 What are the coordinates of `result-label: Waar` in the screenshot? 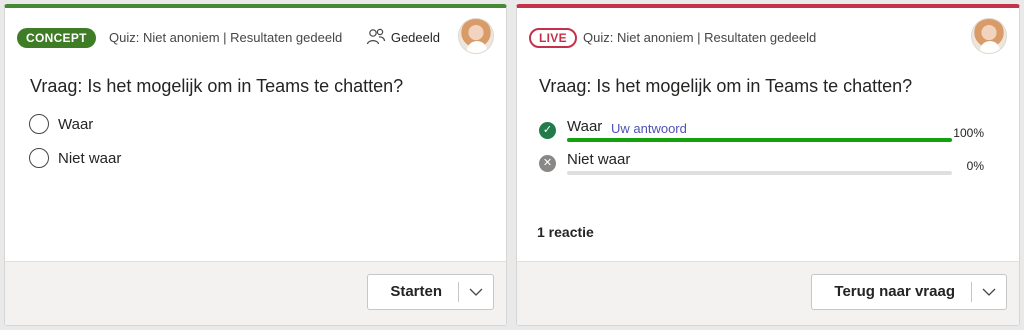 It's located at (585, 126).